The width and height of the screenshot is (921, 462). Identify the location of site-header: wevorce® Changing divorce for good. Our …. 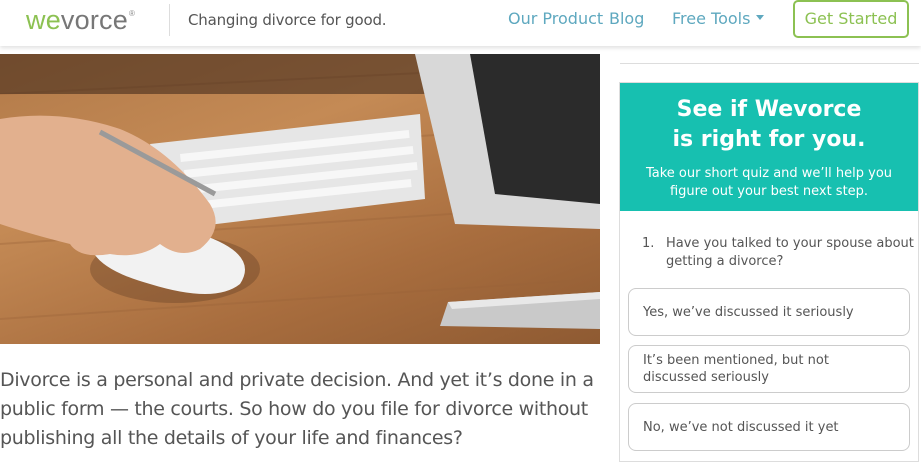
(460, 23).